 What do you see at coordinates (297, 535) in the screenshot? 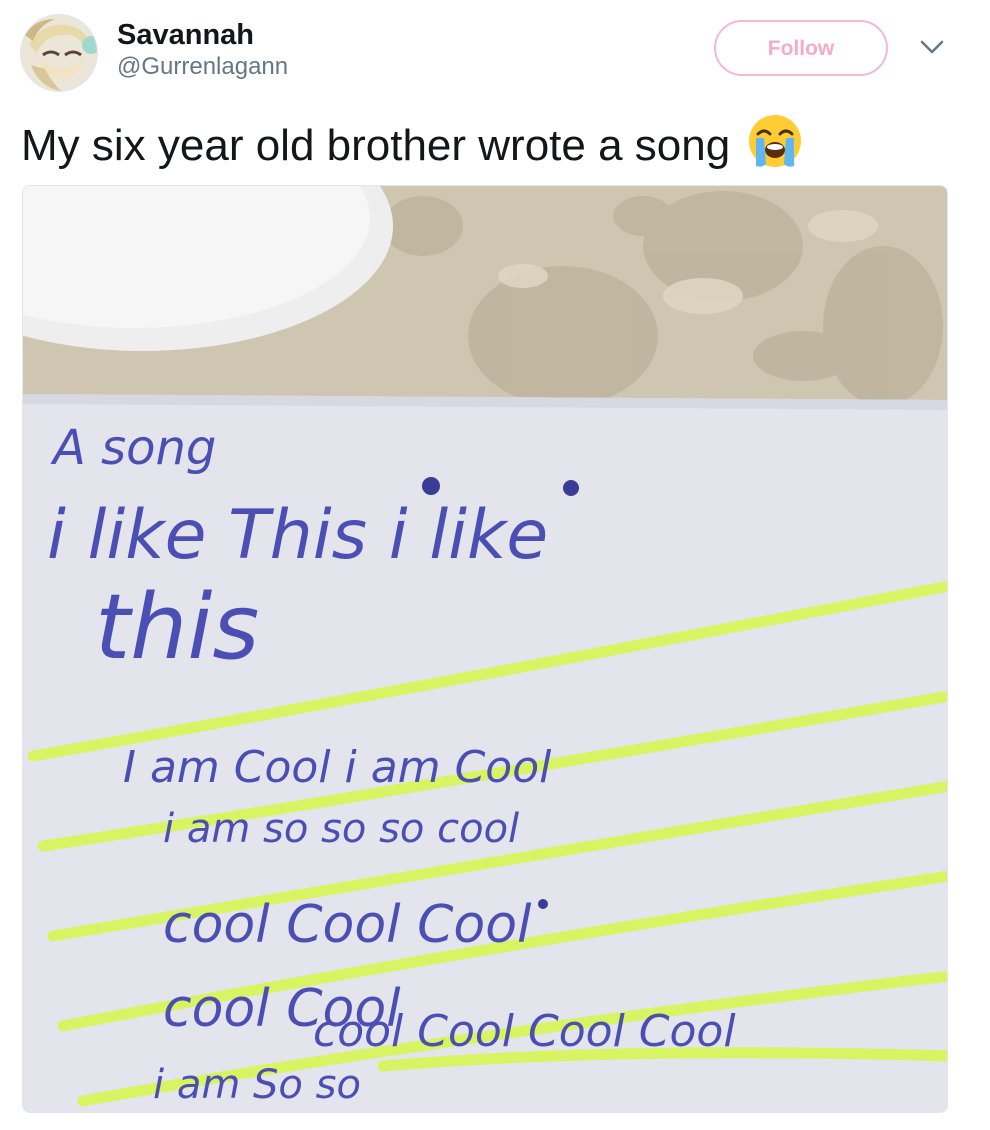
I see `song-line-1: i like This i like` at bounding box center [297, 535].